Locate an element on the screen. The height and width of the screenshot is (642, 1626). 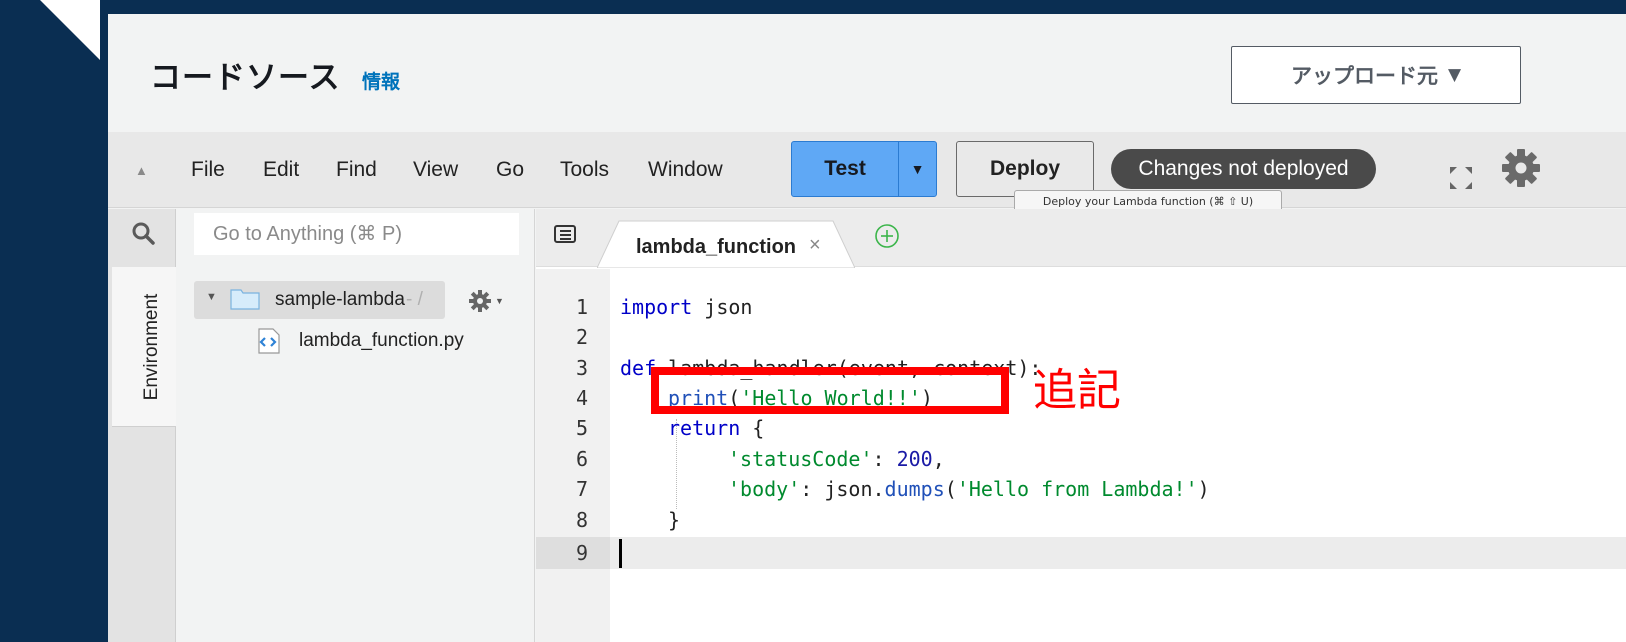
code-line-8: } is located at coordinates (674, 520).